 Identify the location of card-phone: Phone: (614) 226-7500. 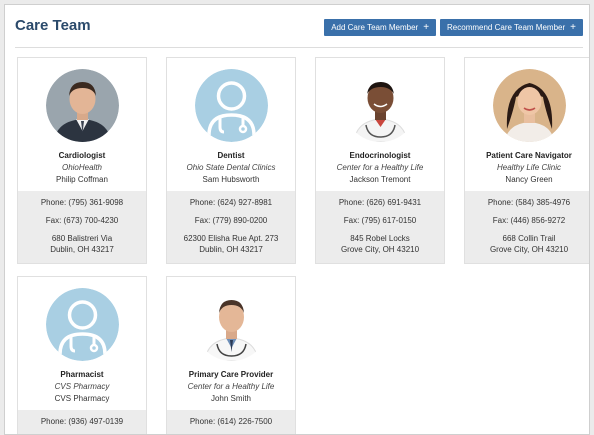
(231, 421).